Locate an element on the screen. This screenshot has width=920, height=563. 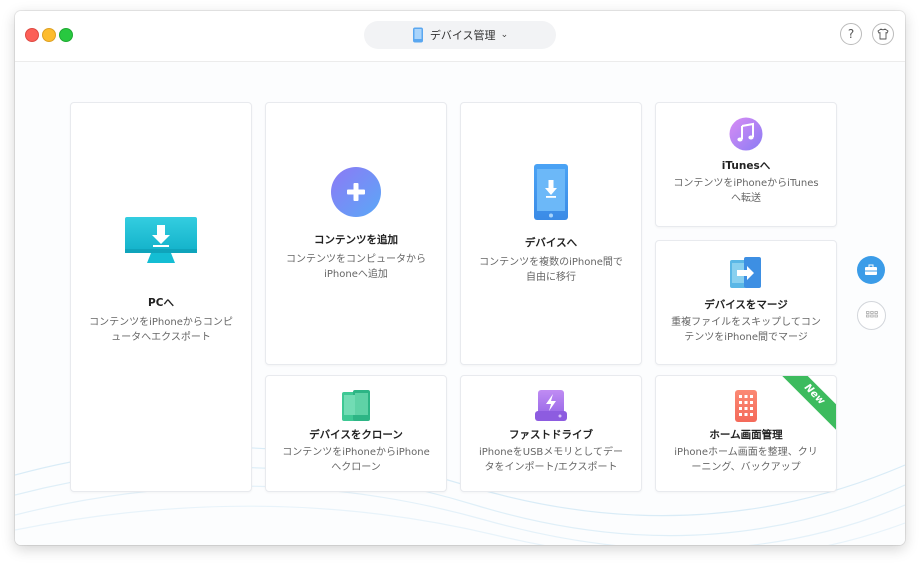
skin-button is located at coordinates (883, 34).